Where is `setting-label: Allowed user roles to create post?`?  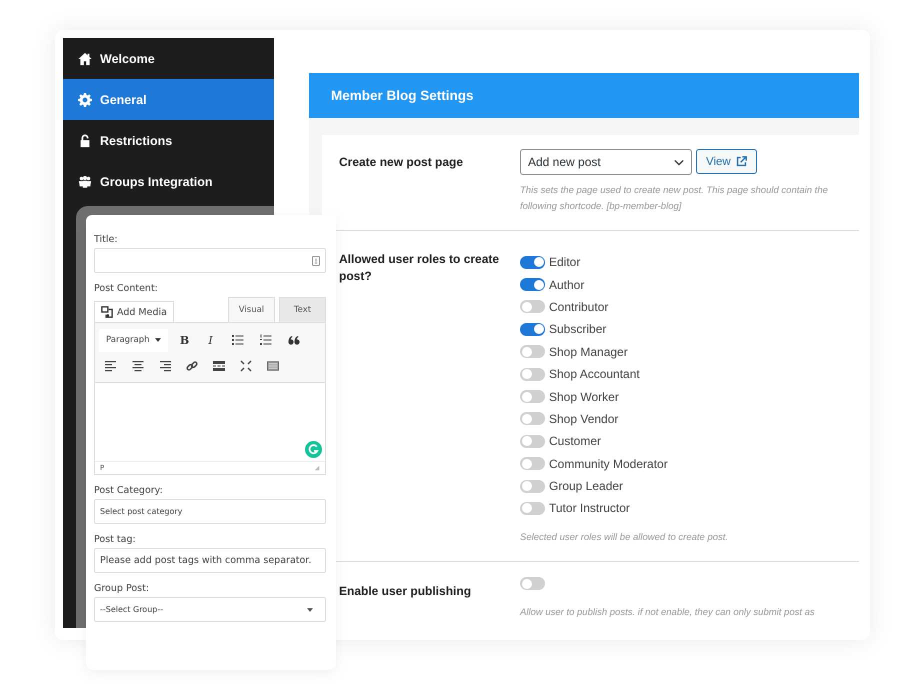
setting-label: Allowed user roles to create post? is located at coordinates (419, 268).